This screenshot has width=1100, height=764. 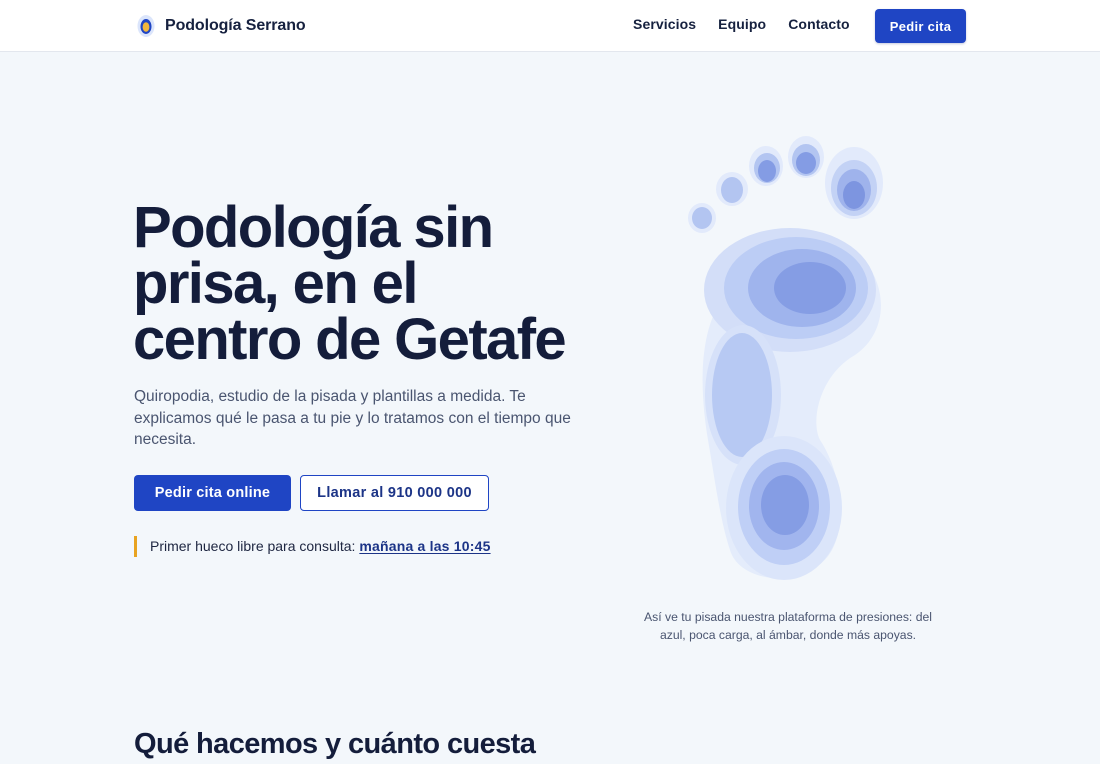 I want to click on header-book-appointment-button: Pedir cita, so click(x=920, y=26).